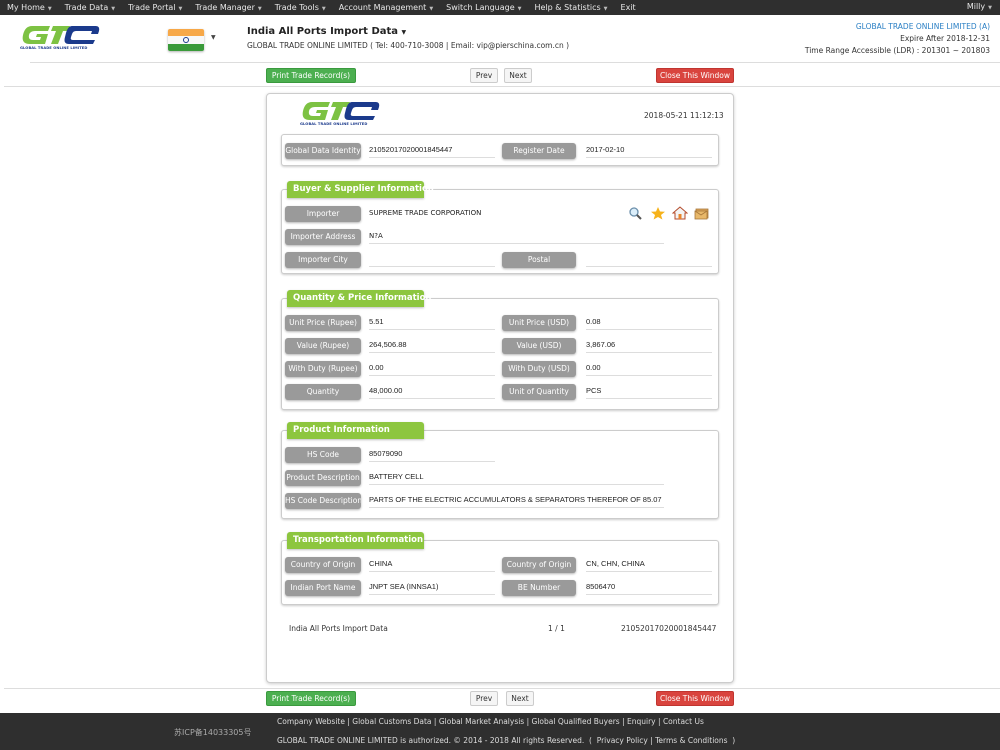 The height and width of the screenshot is (750, 1000). I want to click on with-duty-rupee-value: 0.00, so click(432, 369).